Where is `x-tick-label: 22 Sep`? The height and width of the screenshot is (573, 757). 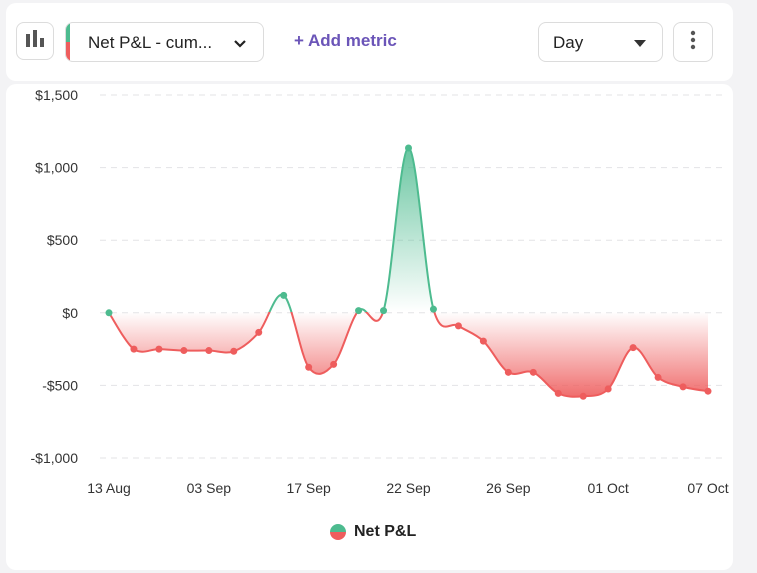
x-tick-label: 22 Sep is located at coordinates (408, 488).